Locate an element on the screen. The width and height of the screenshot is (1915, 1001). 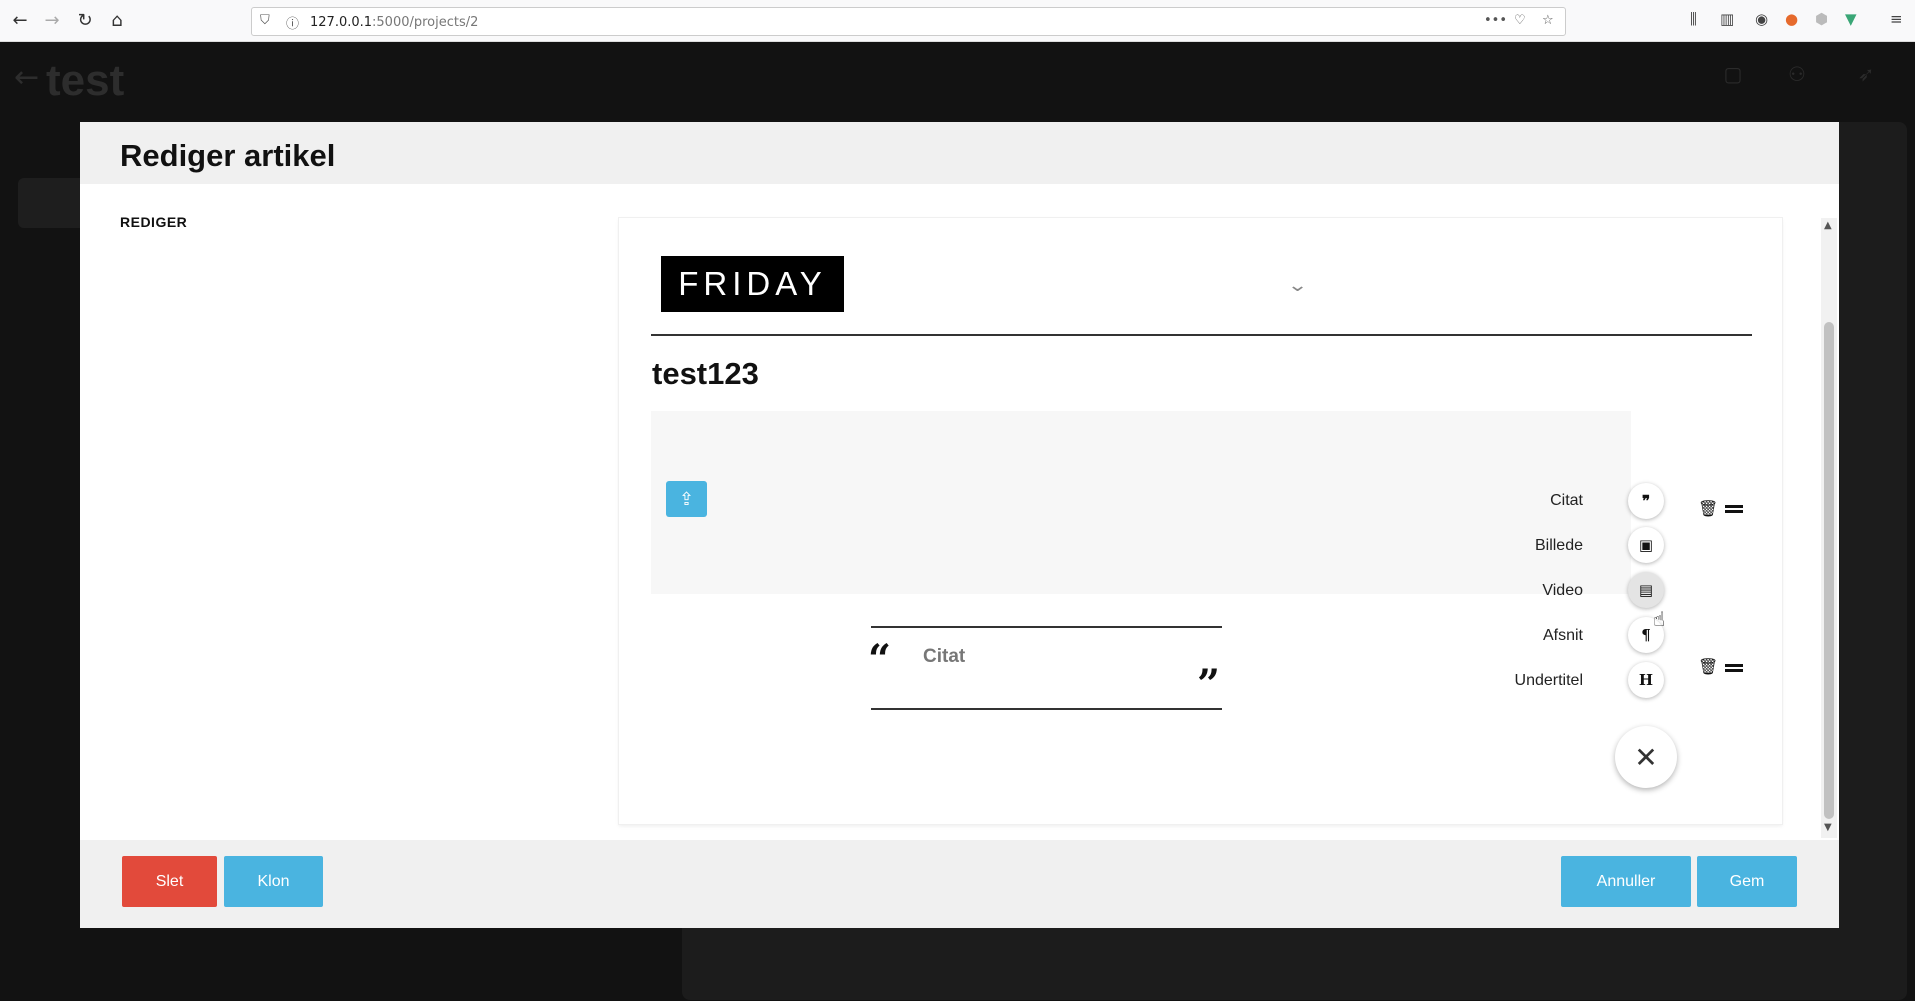
forward-icon: → is located at coordinates (52, 20).